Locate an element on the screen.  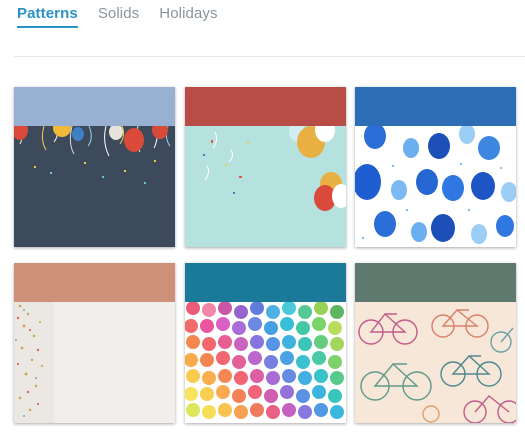
tabs-divider is located at coordinates (269, 56).